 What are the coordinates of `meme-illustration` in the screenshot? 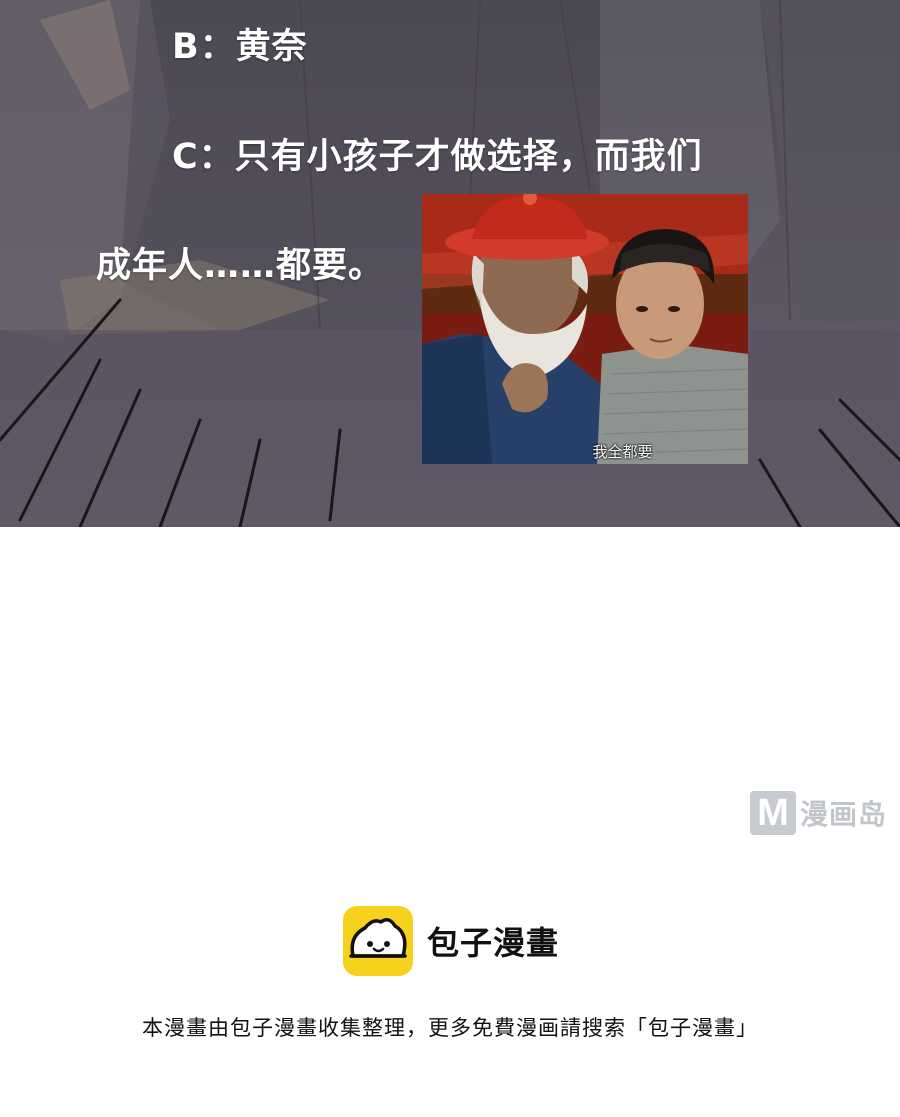 It's located at (585, 329).